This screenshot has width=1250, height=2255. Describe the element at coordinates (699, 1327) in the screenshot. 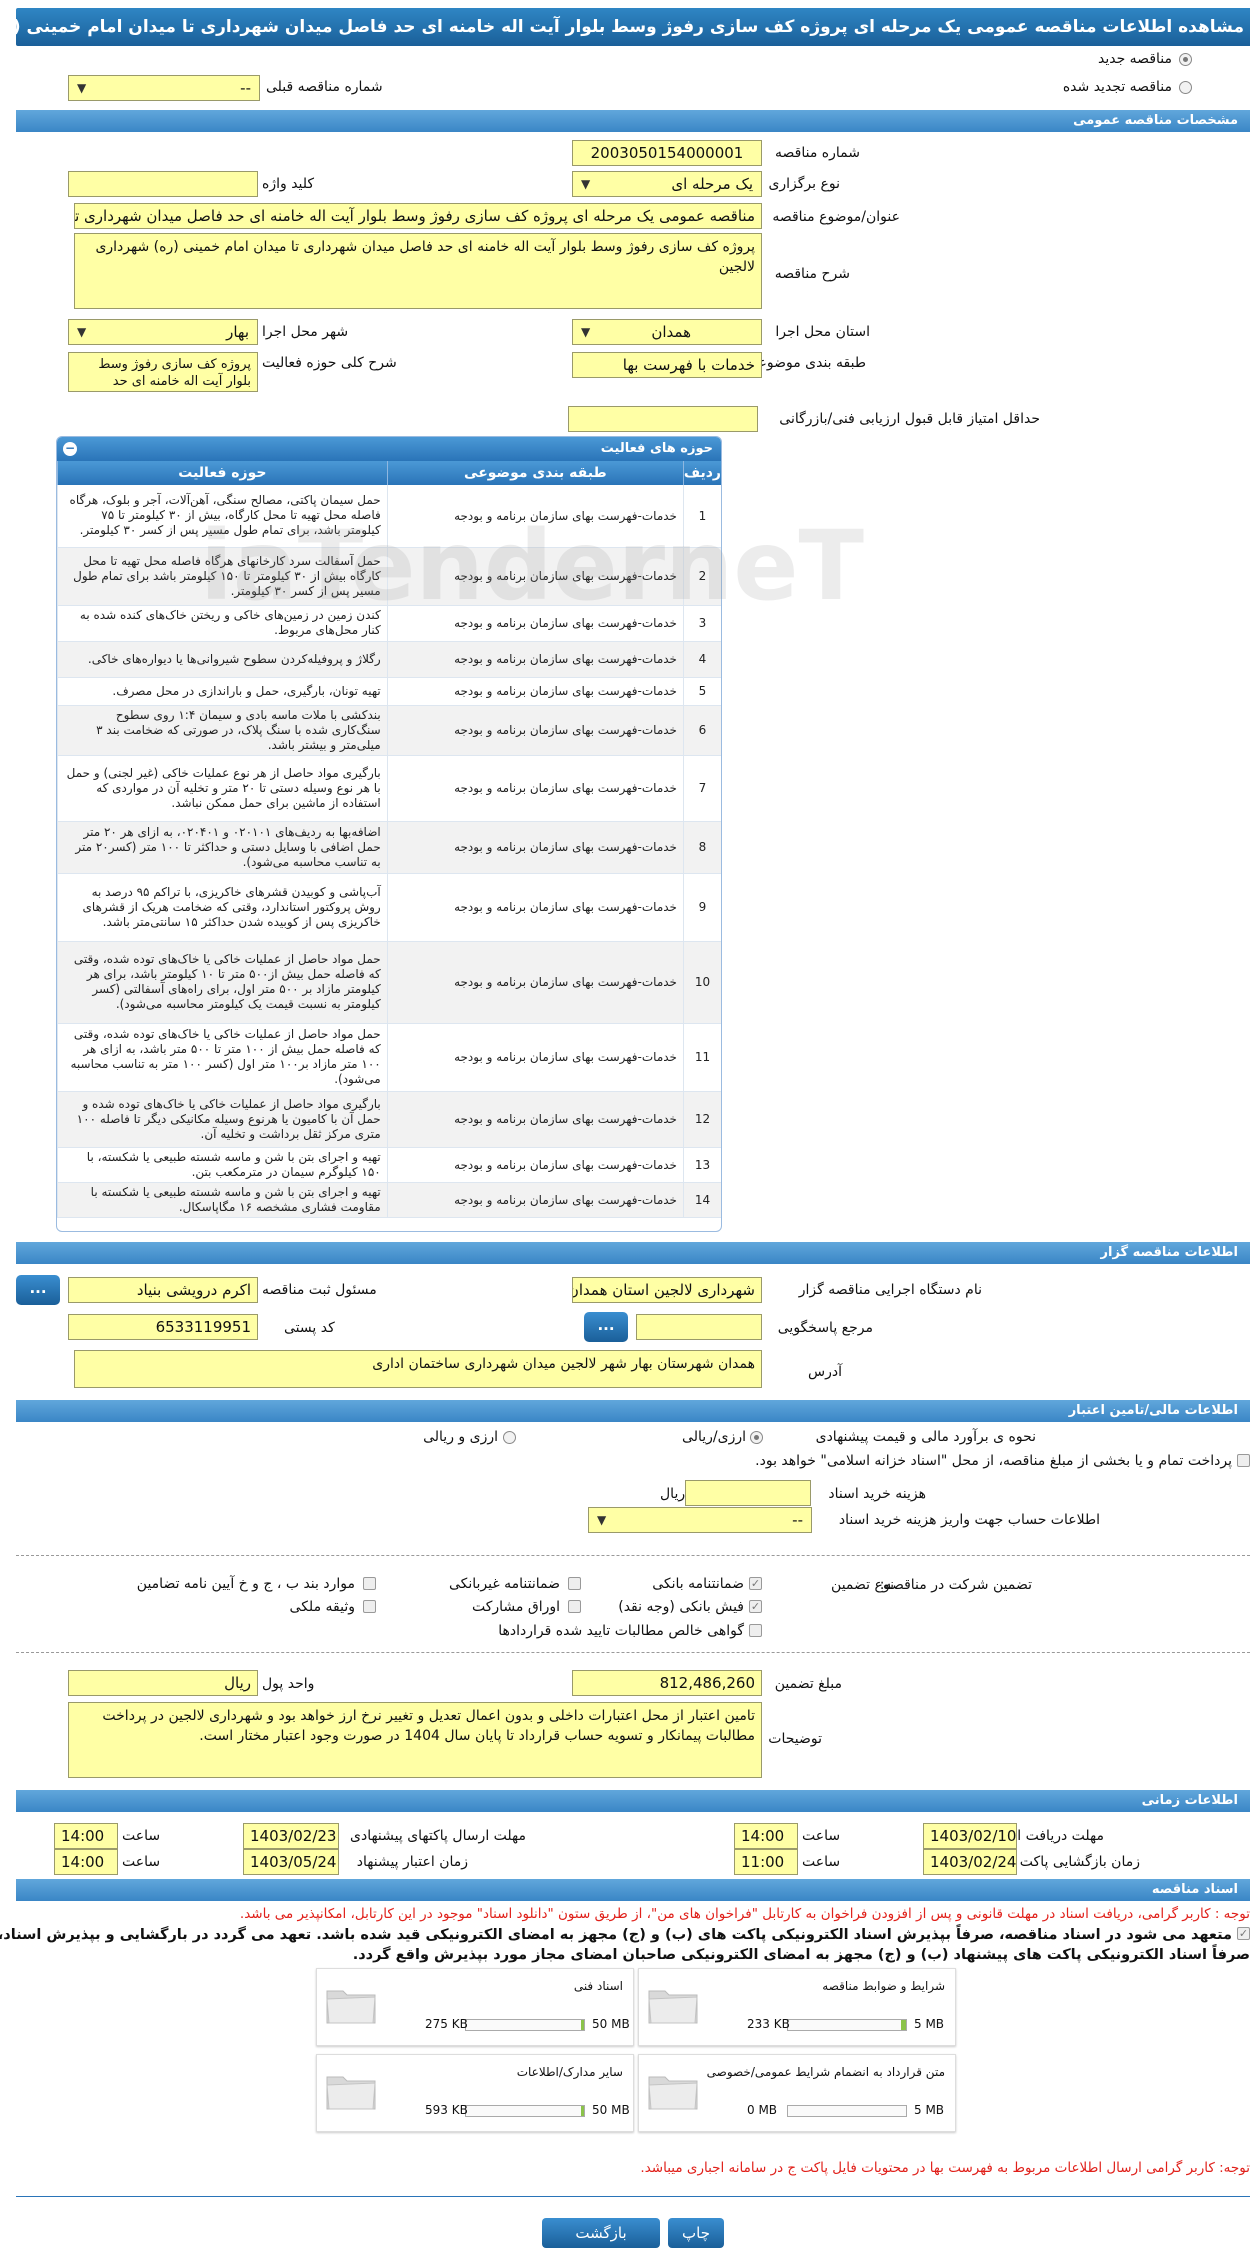

I see `responder-field` at that location.